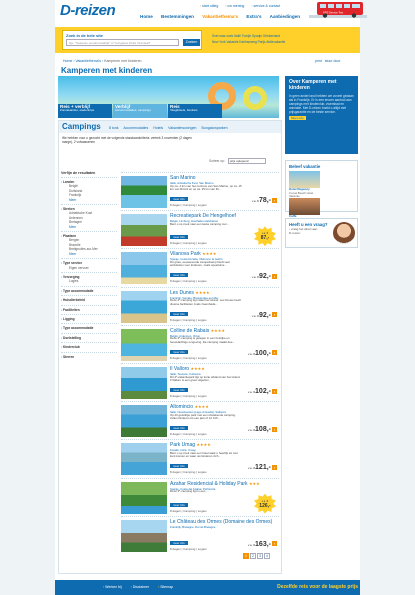 The width and height of the screenshot is (415, 595). I want to click on footer-links: Werken bij Disclaimer Sitemap, so click(142, 587).